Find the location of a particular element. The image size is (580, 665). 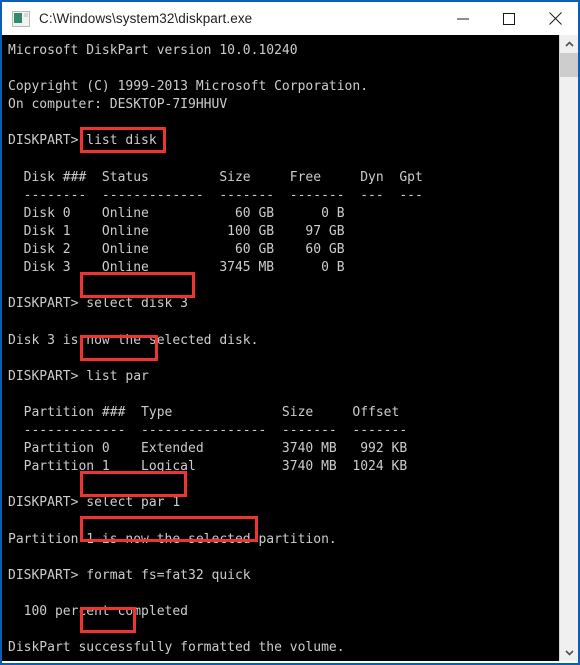

close-icon is located at coordinates (555, 18).